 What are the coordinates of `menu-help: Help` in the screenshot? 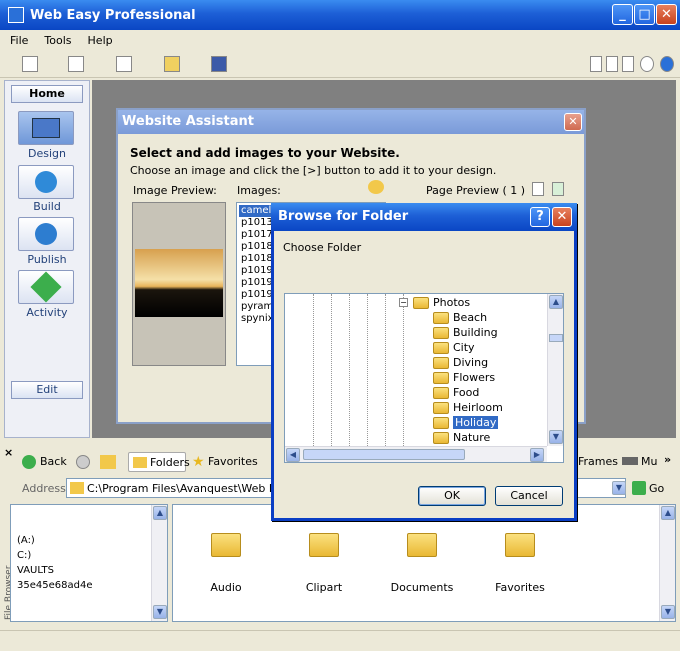 It's located at (100, 40).